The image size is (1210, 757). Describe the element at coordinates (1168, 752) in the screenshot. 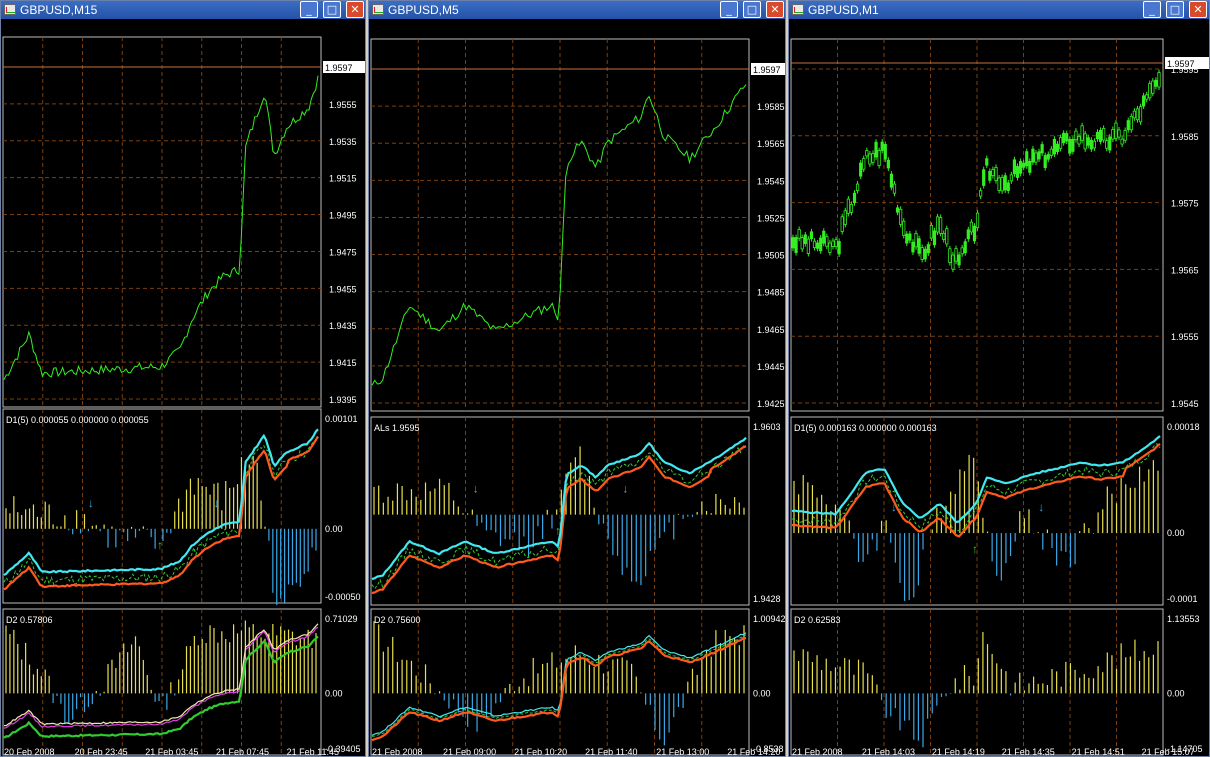

I see `time-axis-label: 21 Feb 15:07` at that location.